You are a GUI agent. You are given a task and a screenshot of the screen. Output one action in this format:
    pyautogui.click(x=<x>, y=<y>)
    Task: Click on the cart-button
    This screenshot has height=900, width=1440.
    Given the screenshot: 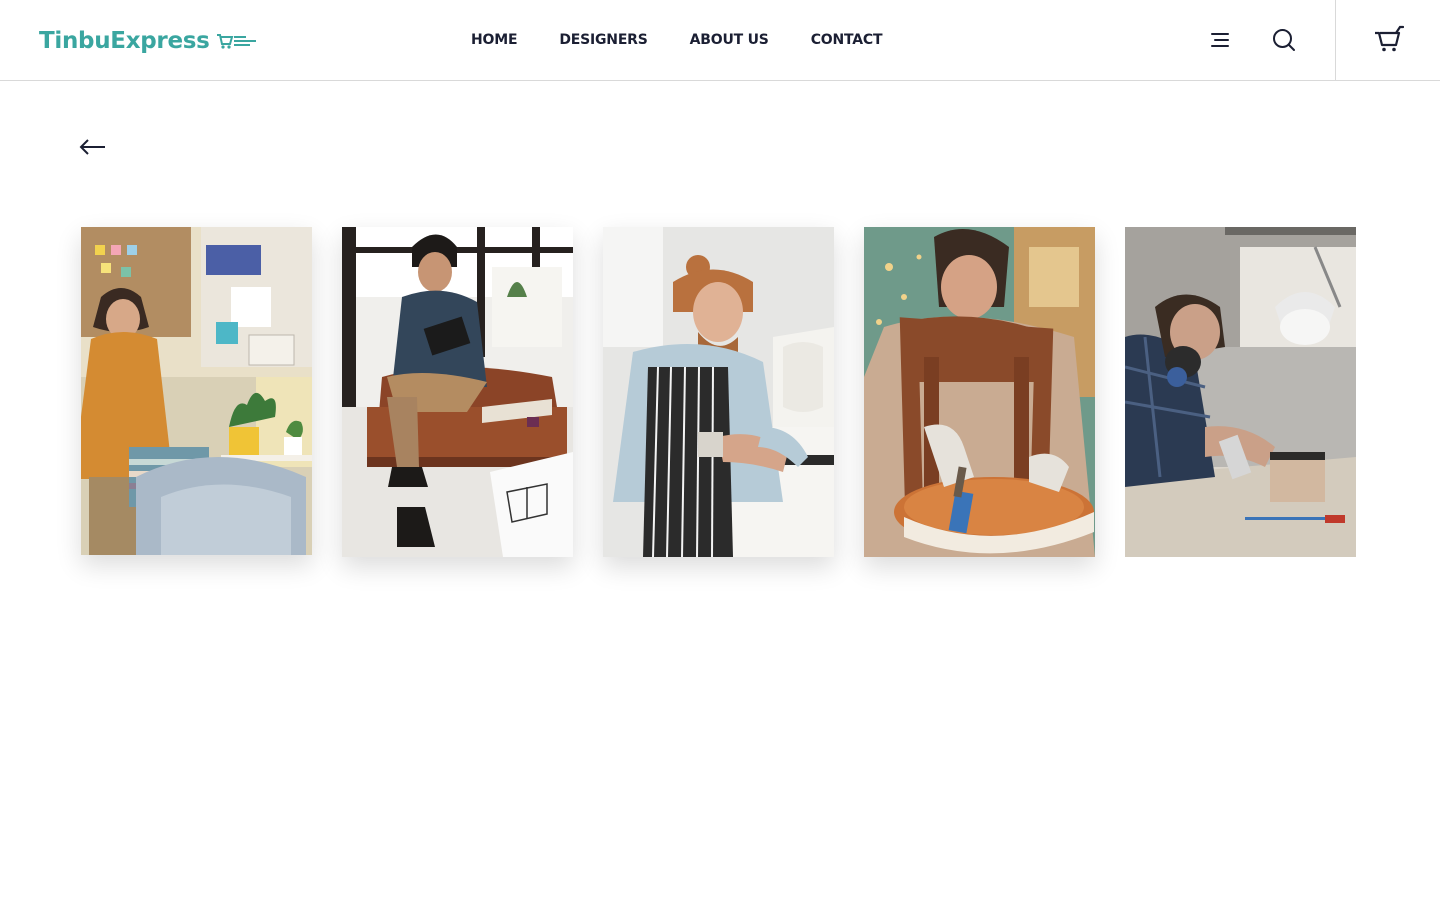 What is the action you would take?
    pyautogui.click(x=1387, y=40)
    